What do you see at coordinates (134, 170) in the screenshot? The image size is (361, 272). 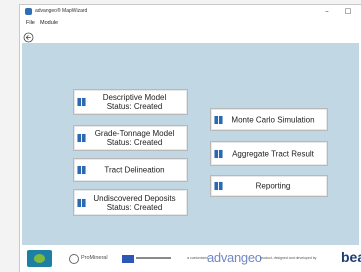 I see `tract-delineation-label: Tract Delineation` at bounding box center [134, 170].